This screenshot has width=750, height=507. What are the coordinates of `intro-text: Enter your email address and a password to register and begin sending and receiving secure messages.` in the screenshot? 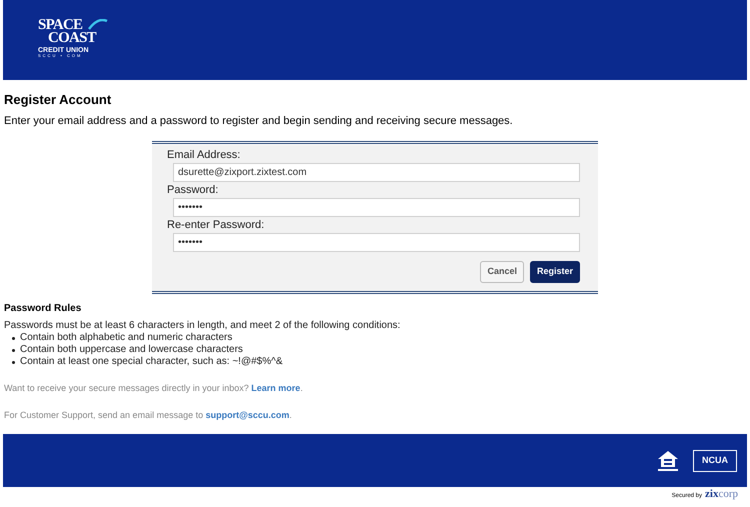 It's located at (259, 121).